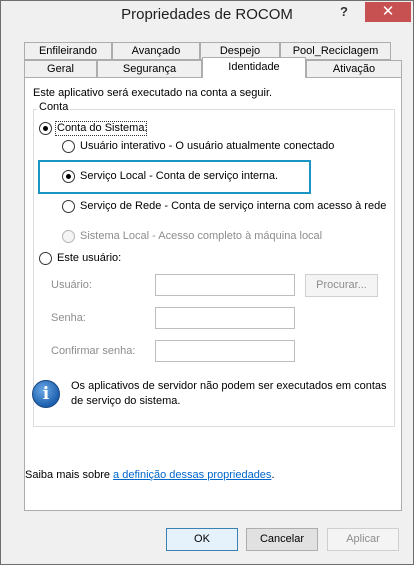 The width and height of the screenshot is (414, 565). Describe the element at coordinates (68, 318) in the screenshot. I see `password-label: Senha:` at that location.